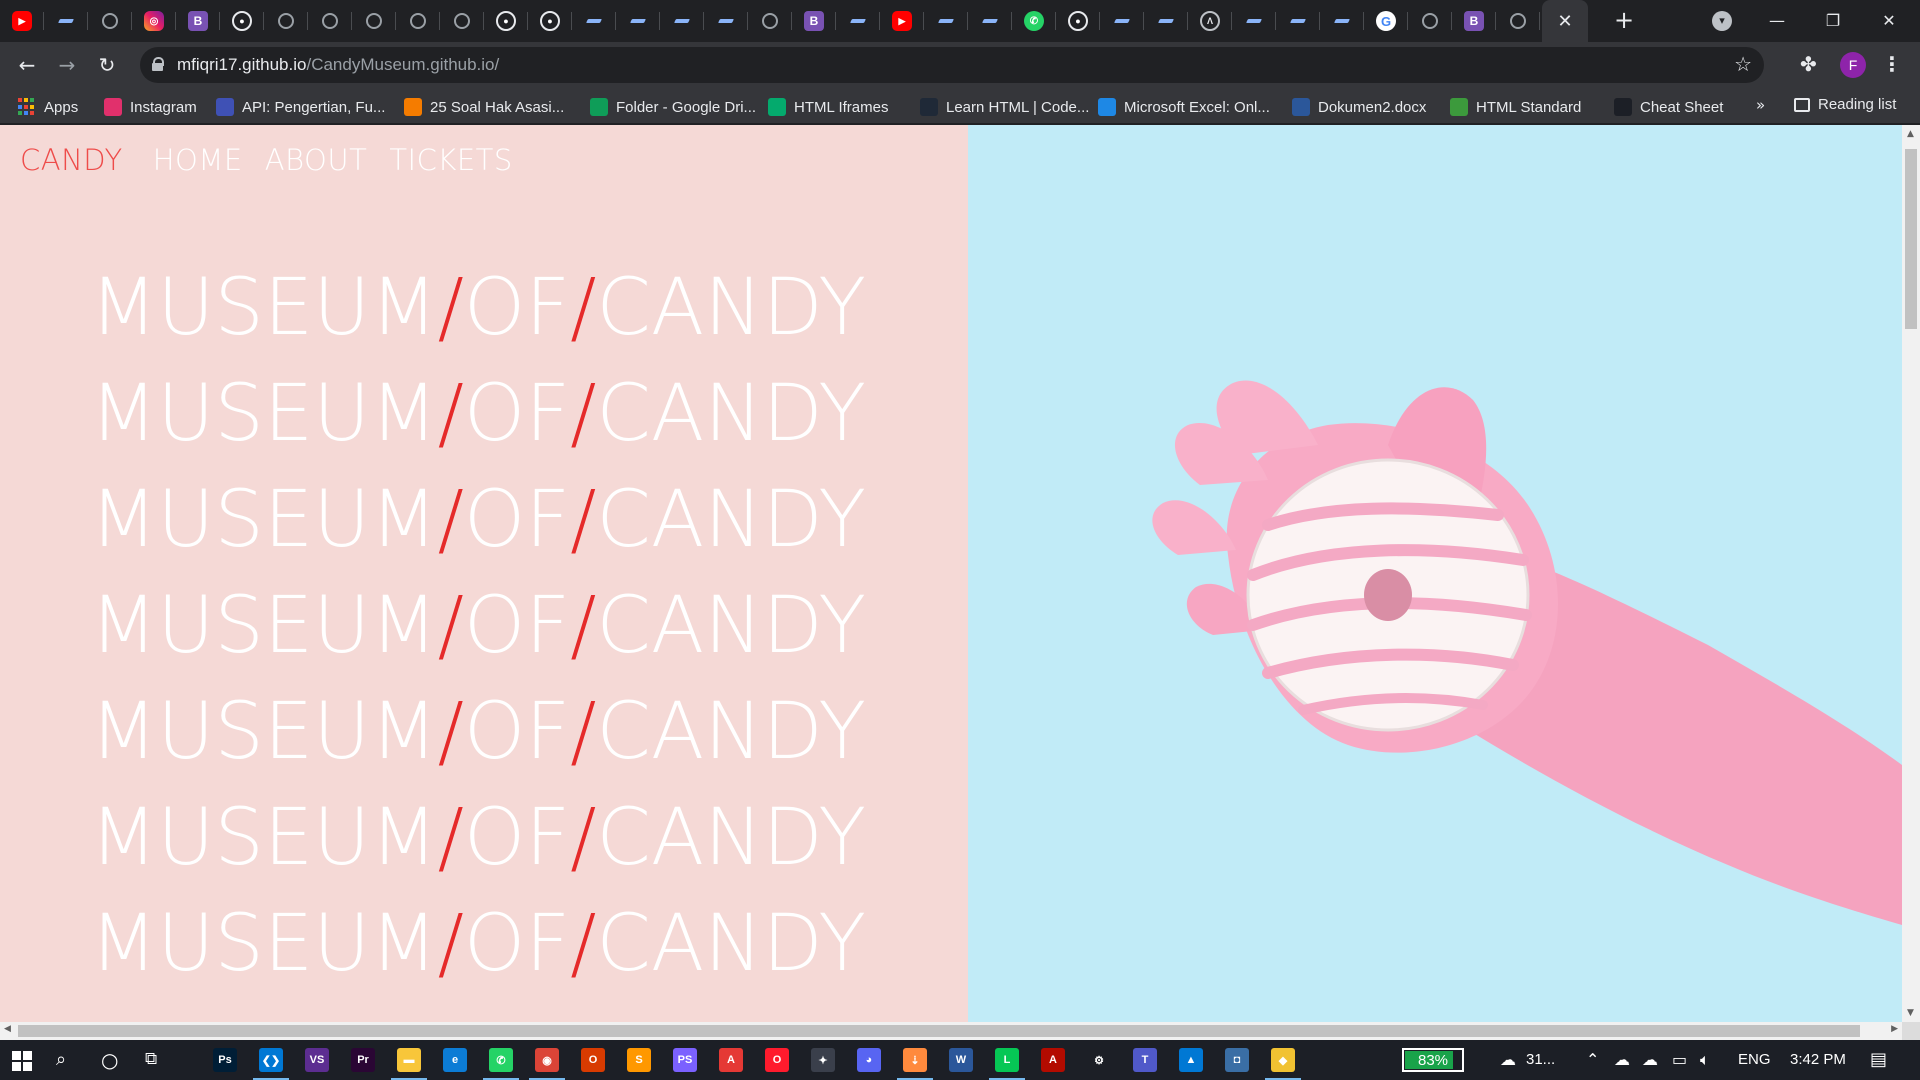 The width and height of the screenshot is (1920, 1080). Describe the element at coordinates (1722, 21) in the screenshot. I see `tab-search-icon: ▾` at that location.